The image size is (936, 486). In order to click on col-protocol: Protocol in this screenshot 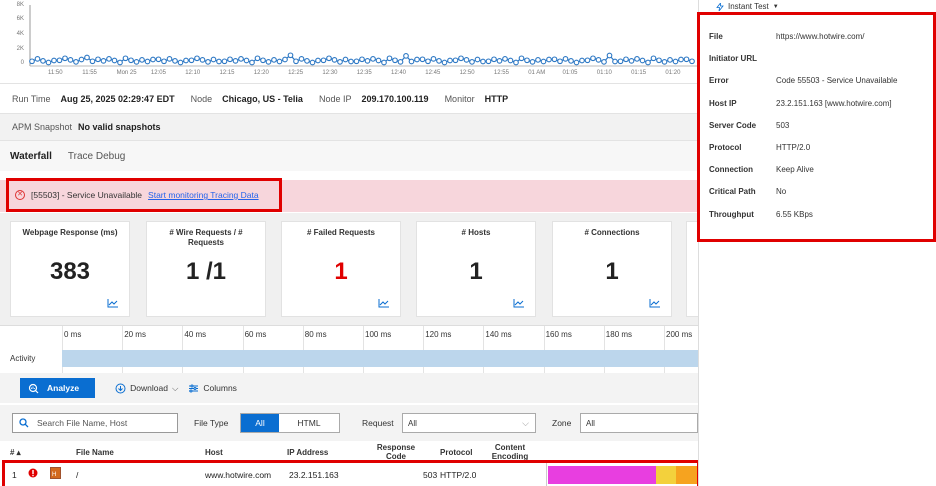, I will do `click(456, 452)`.